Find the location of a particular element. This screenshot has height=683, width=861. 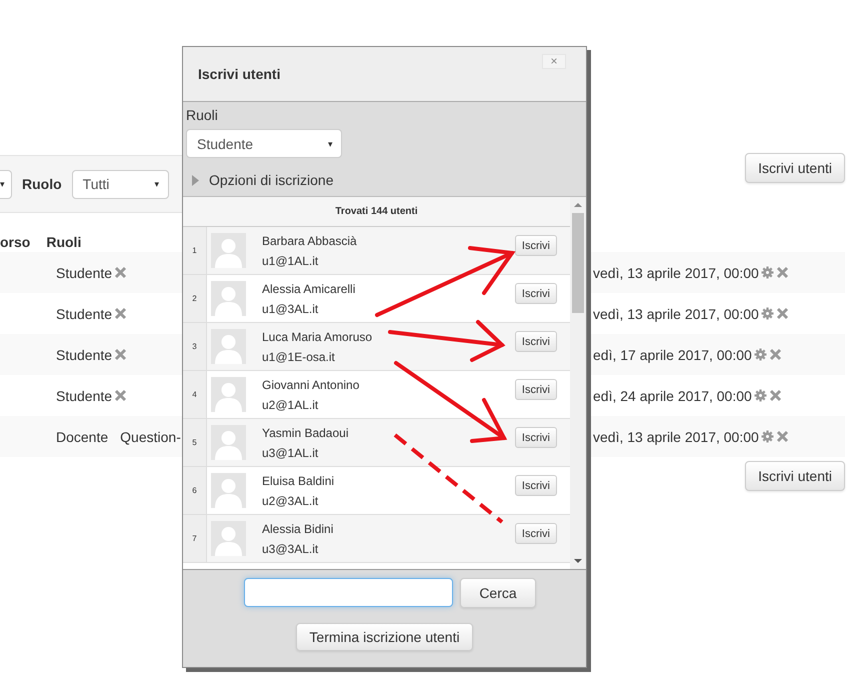

row-number: 6 is located at coordinates (195, 490).